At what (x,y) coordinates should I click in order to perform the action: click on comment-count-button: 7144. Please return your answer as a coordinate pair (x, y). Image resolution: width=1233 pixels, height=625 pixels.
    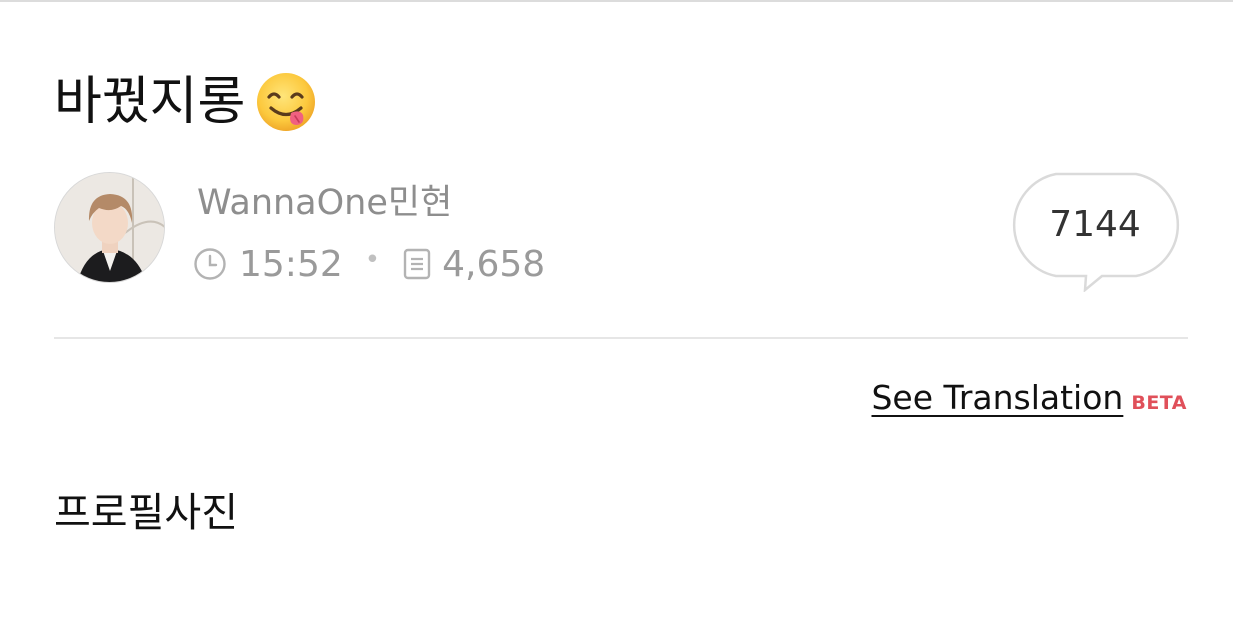
    Looking at the image, I should click on (1096, 232).